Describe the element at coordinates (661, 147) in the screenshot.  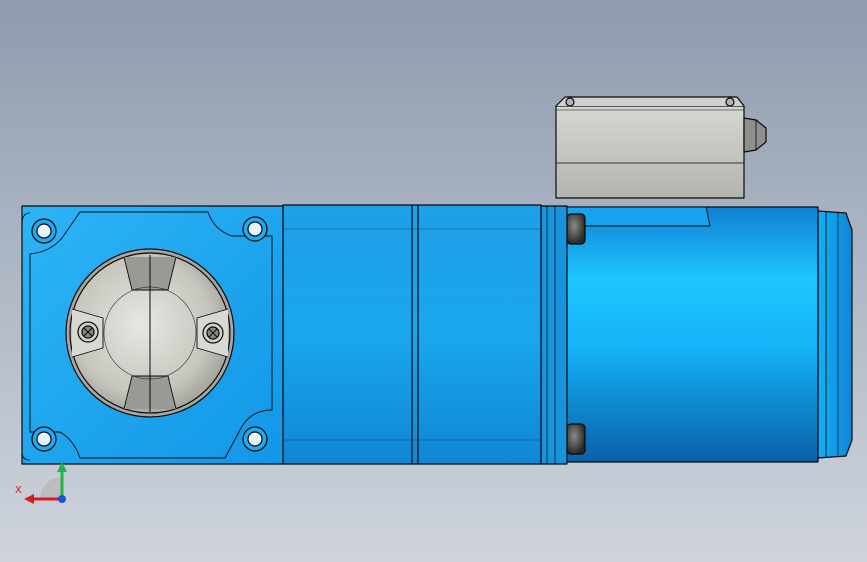
I see `terminal-box` at that location.